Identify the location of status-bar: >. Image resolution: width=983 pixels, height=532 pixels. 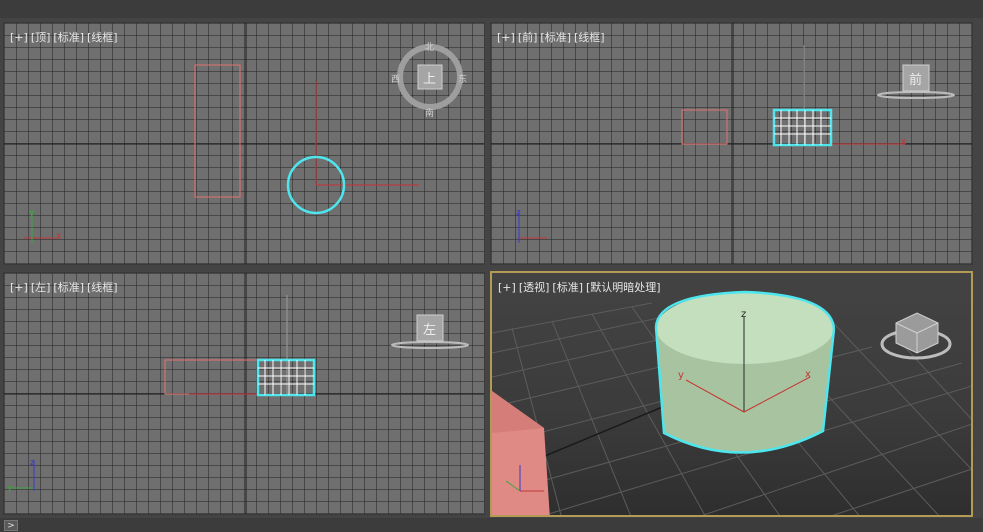
(491, 525).